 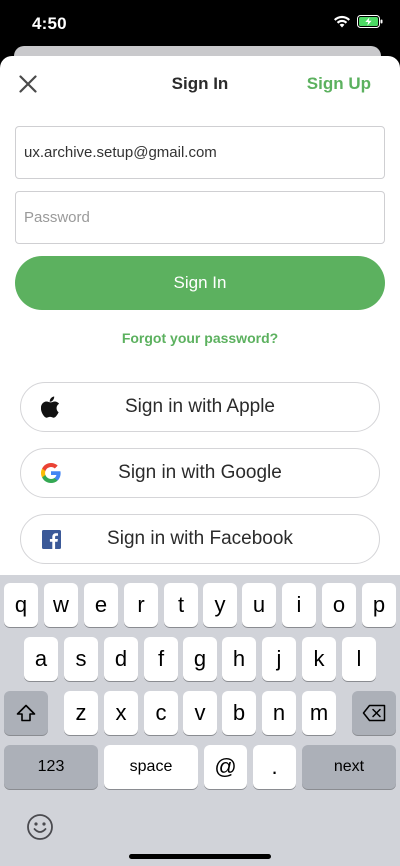 What do you see at coordinates (51, 407) in the screenshot?
I see `apple-icon` at bounding box center [51, 407].